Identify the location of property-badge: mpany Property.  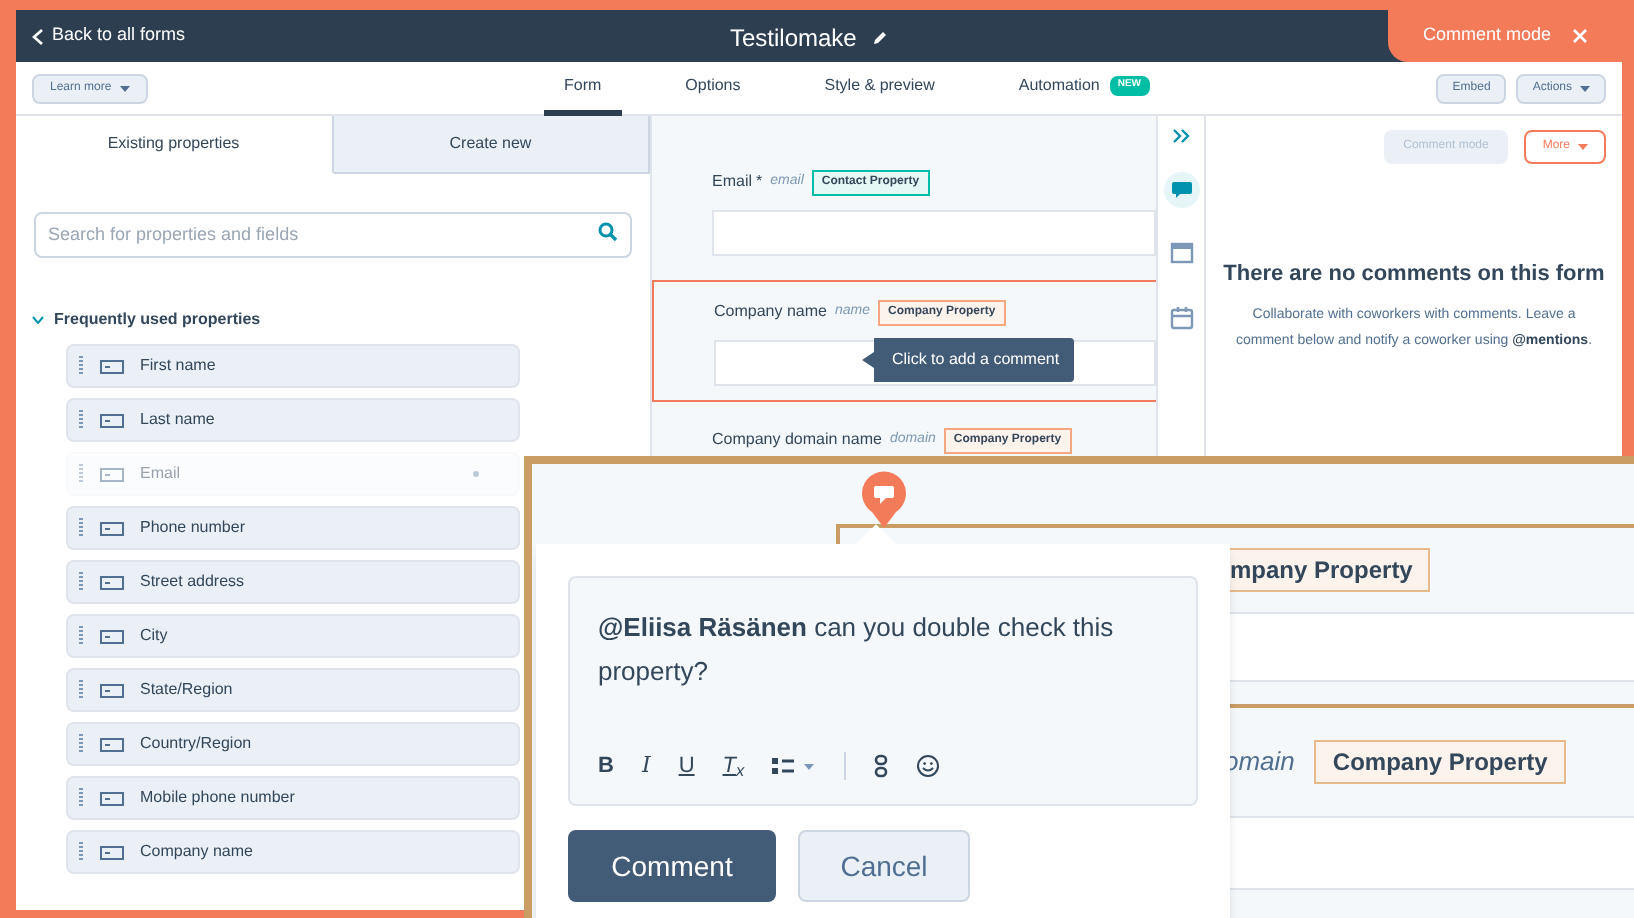
(1330, 570).